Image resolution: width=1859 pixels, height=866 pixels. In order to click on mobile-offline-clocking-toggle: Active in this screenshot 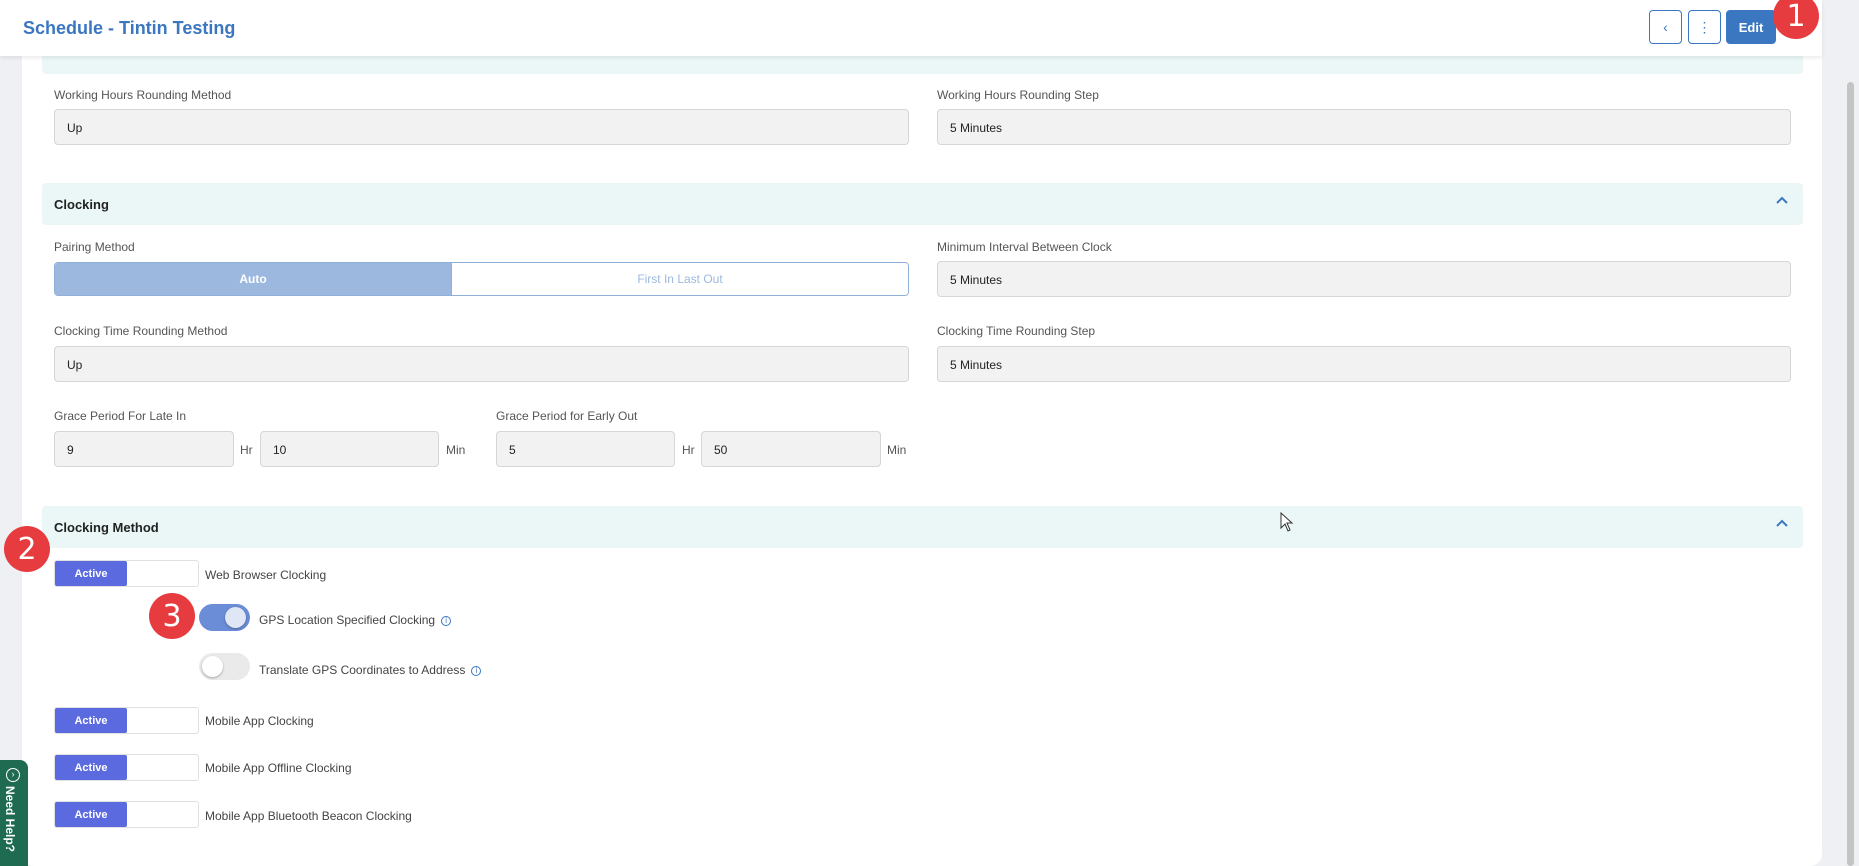, I will do `click(126, 767)`.